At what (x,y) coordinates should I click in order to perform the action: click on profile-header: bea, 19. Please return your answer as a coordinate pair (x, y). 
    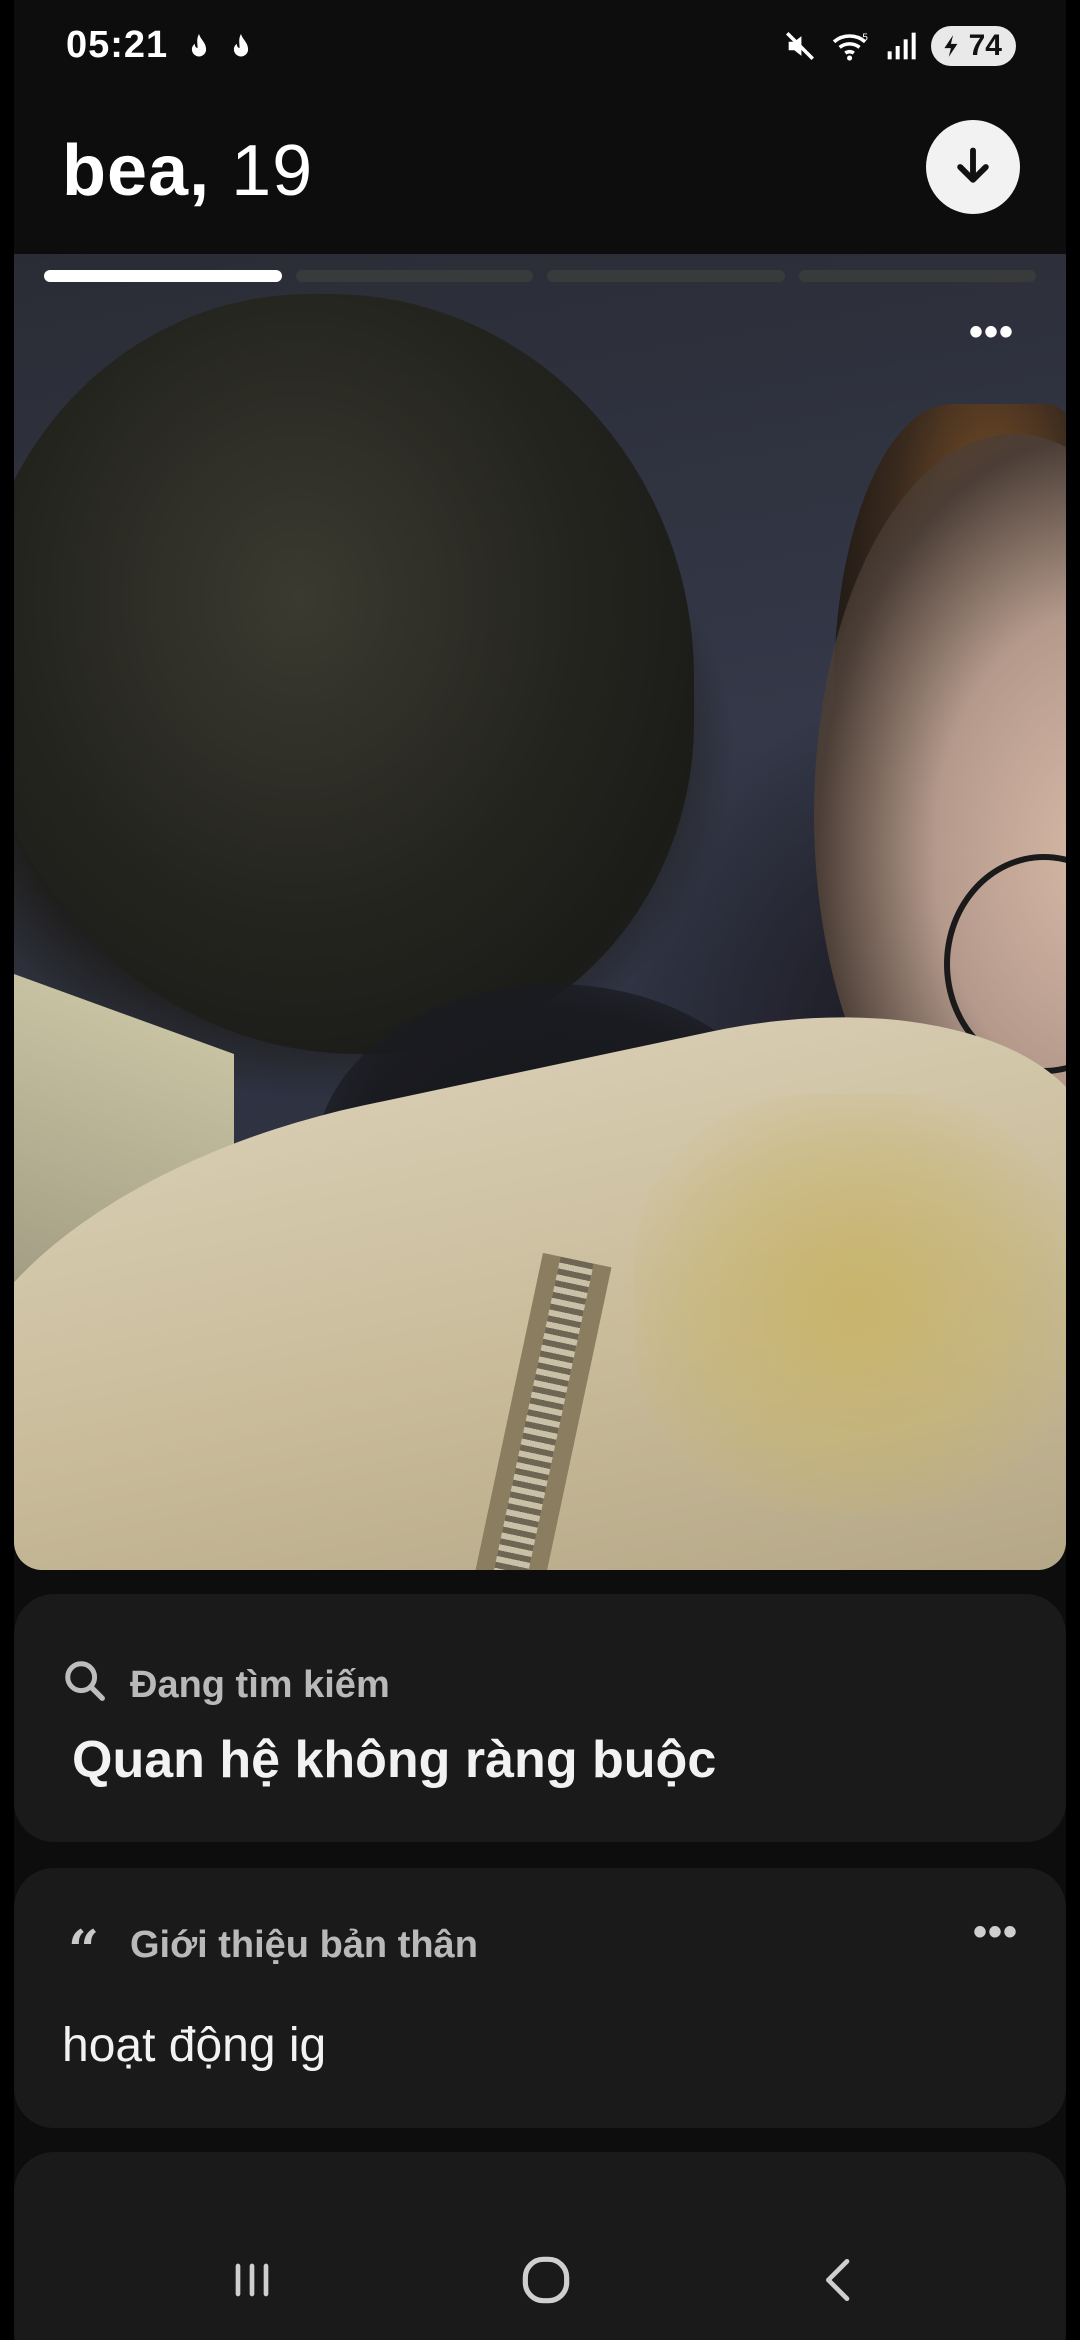
    Looking at the image, I should click on (540, 175).